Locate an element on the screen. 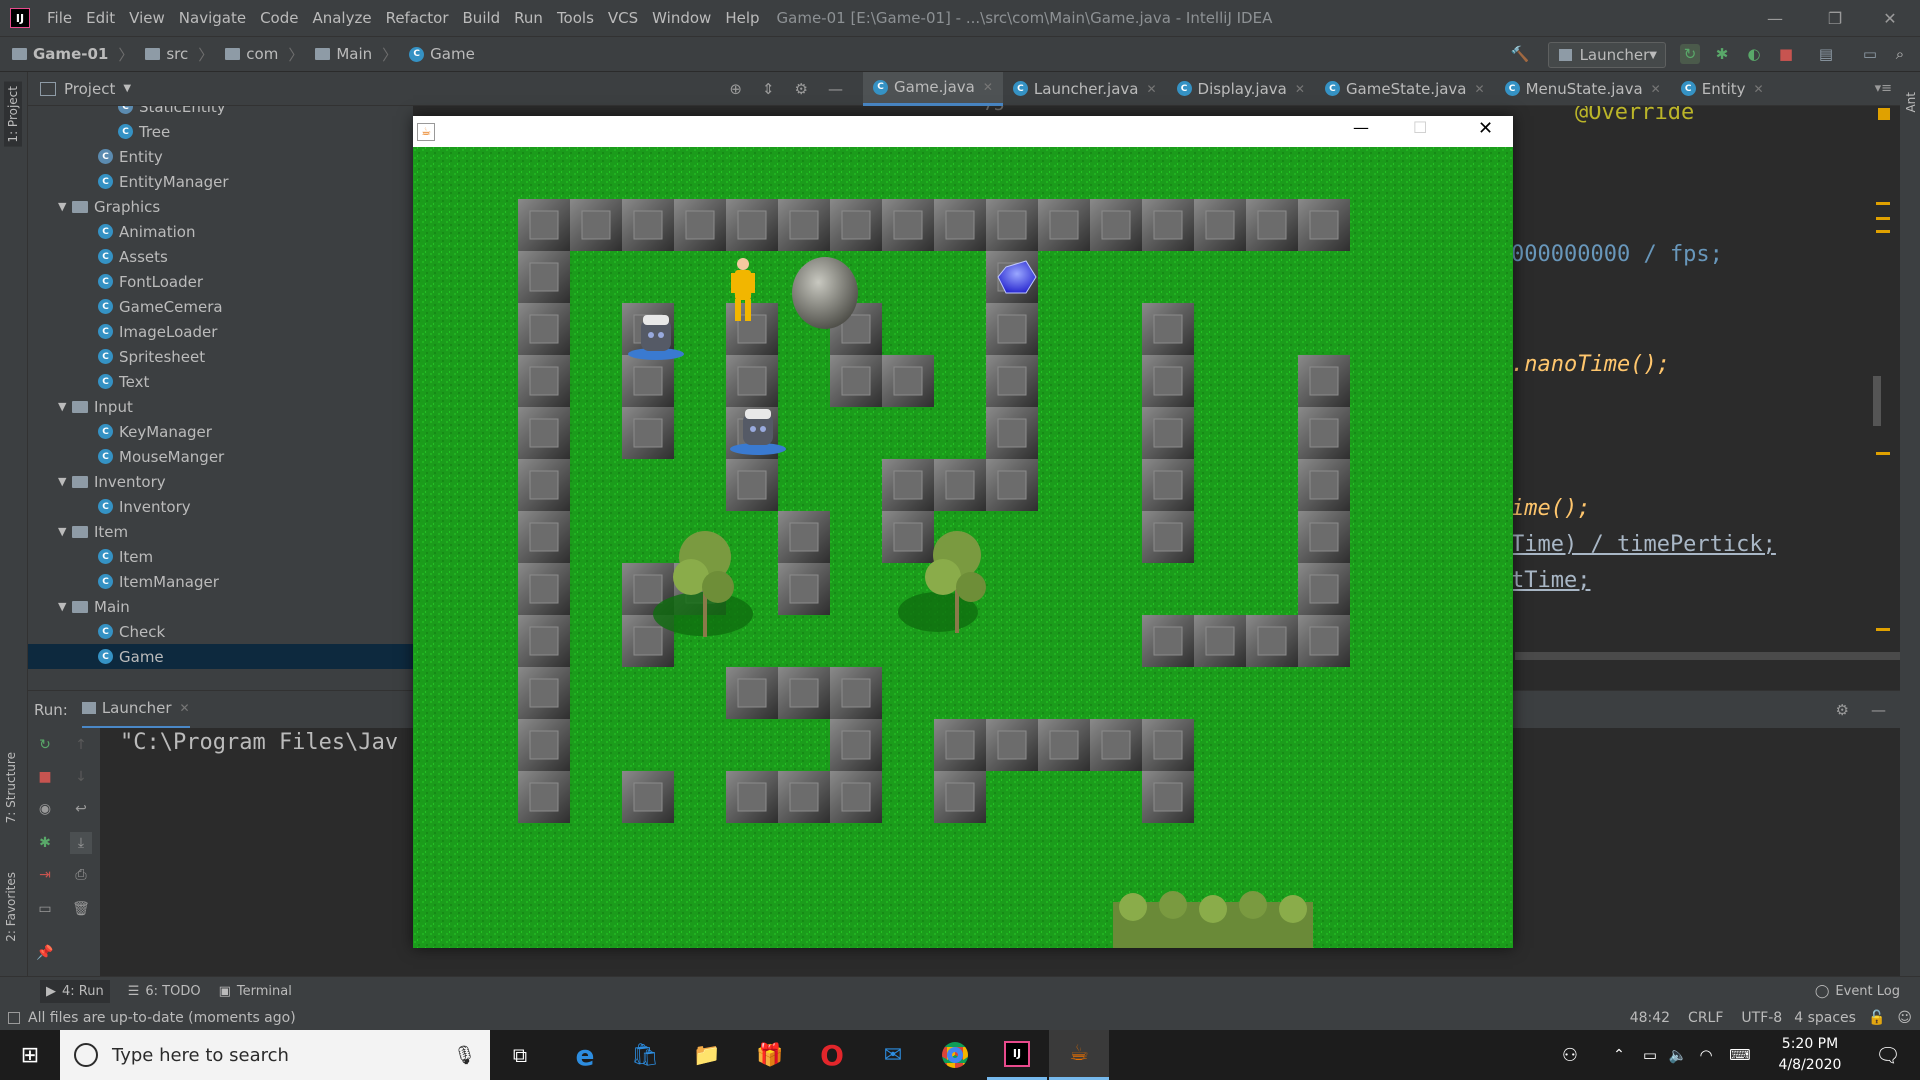 This screenshot has width=1920, height=1080. editor-tab: C Launcher.java ✕ is located at coordinates (1085, 89).